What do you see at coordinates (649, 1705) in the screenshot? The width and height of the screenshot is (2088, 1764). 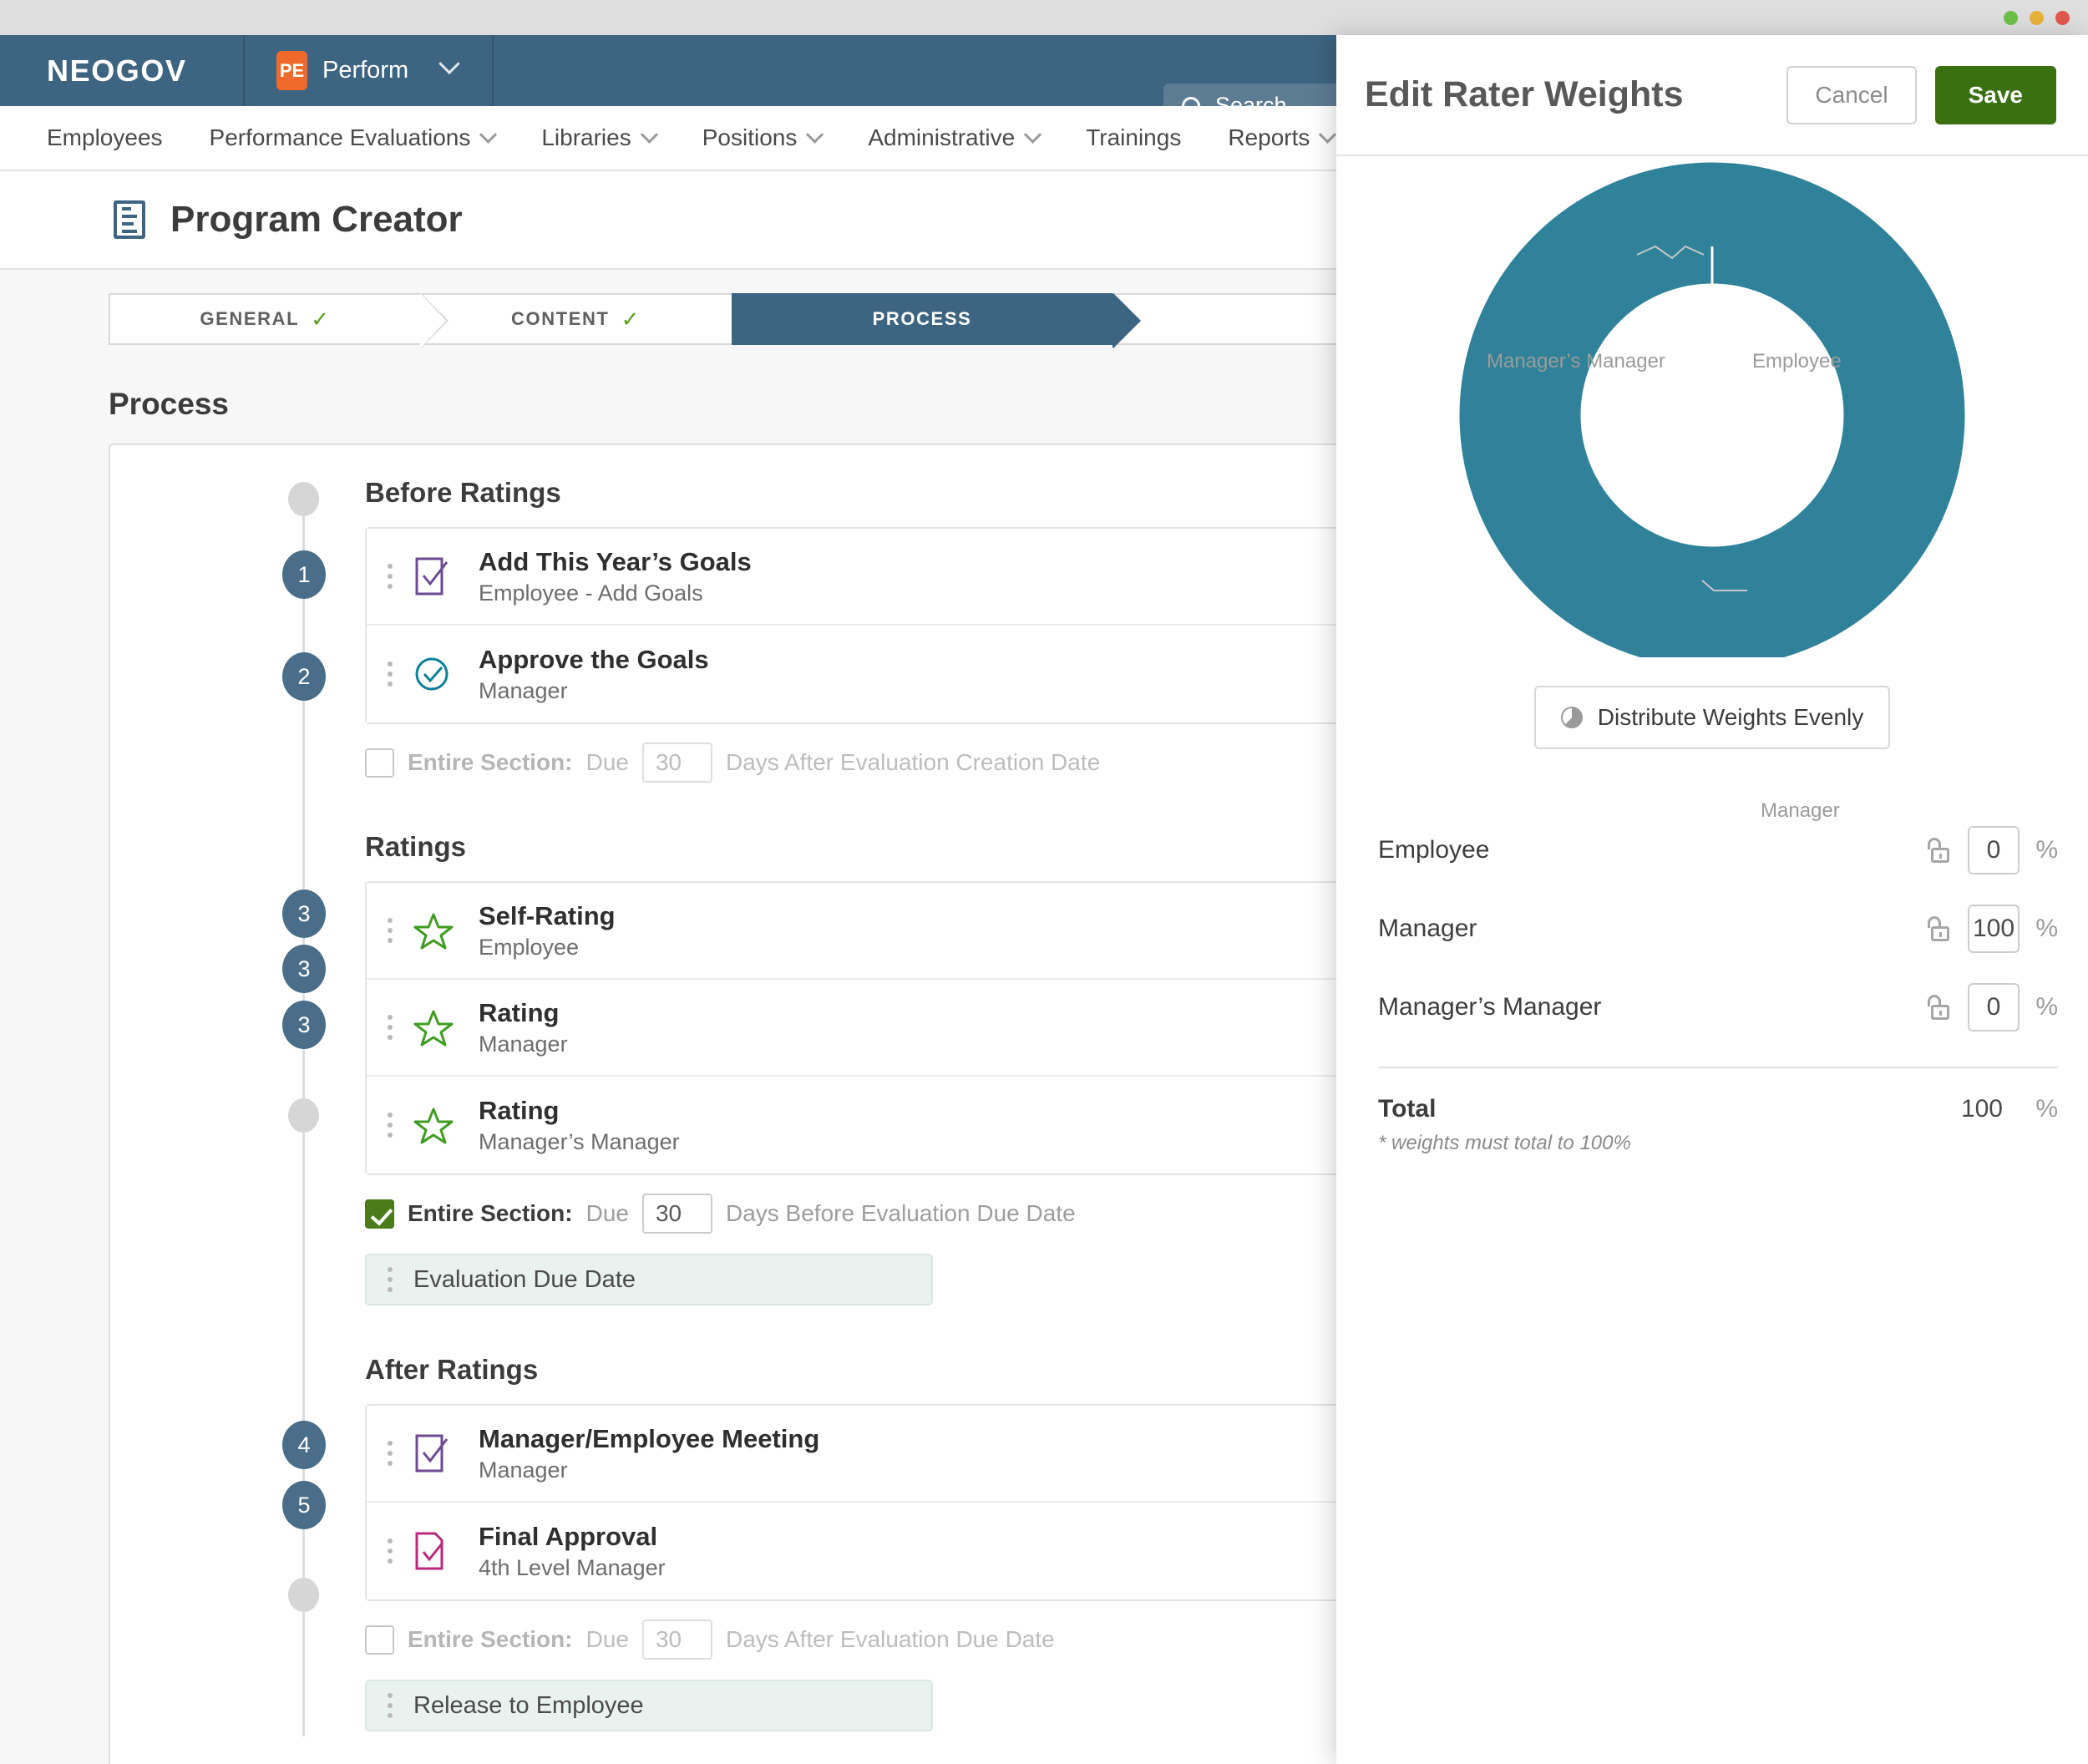 I see `milestone-release-to-employee: Release to Employee` at bounding box center [649, 1705].